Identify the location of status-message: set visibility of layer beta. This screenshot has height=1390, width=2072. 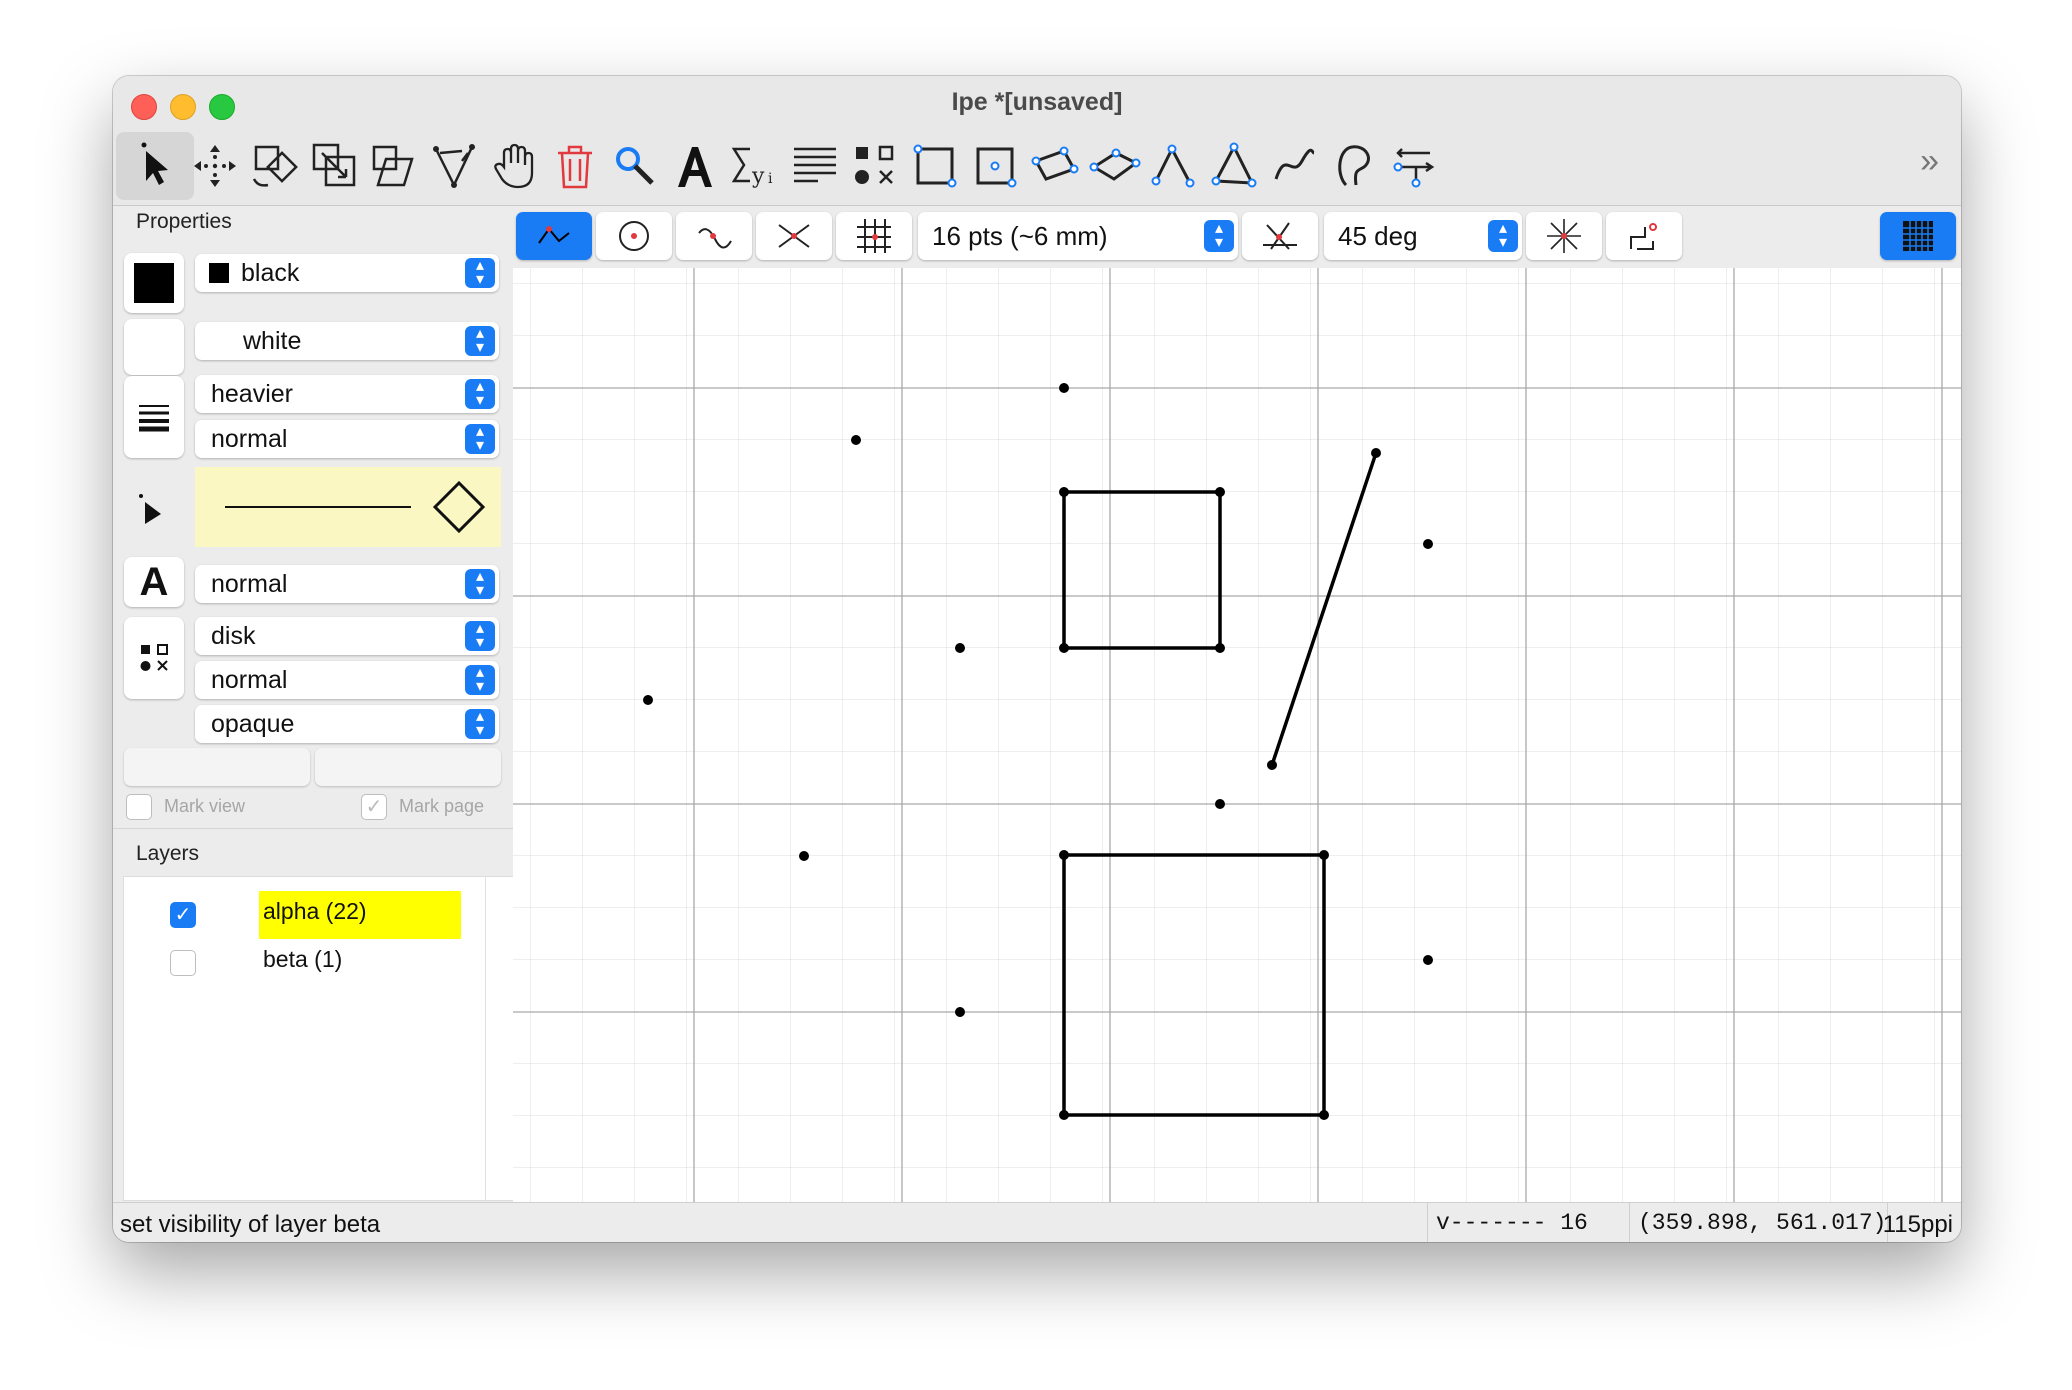
(250, 1224).